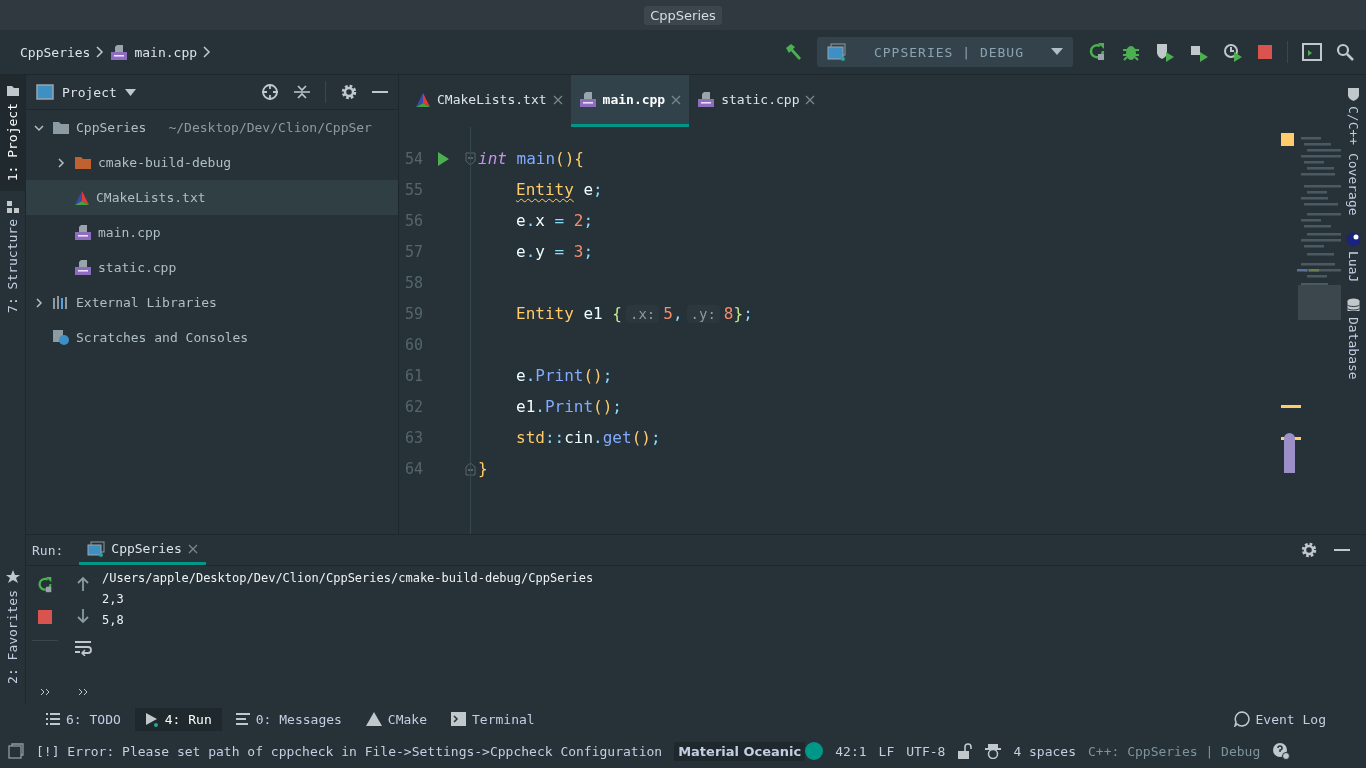 The height and width of the screenshot is (768, 1366). What do you see at coordinates (1279, 719) in the screenshot?
I see `event-log-button: Event Log` at bounding box center [1279, 719].